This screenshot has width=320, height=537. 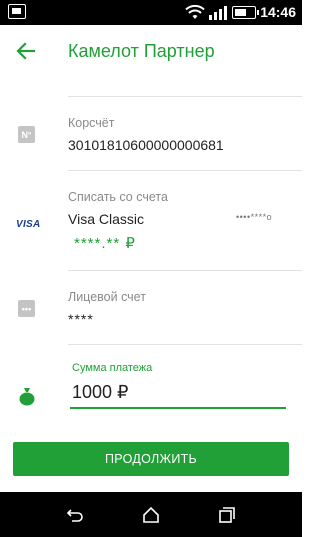 What do you see at coordinates (151, 459) in the screenshot?
I see `continue-button: ПРОДОЛЖИТЬ` at bounding box center [151, 459].